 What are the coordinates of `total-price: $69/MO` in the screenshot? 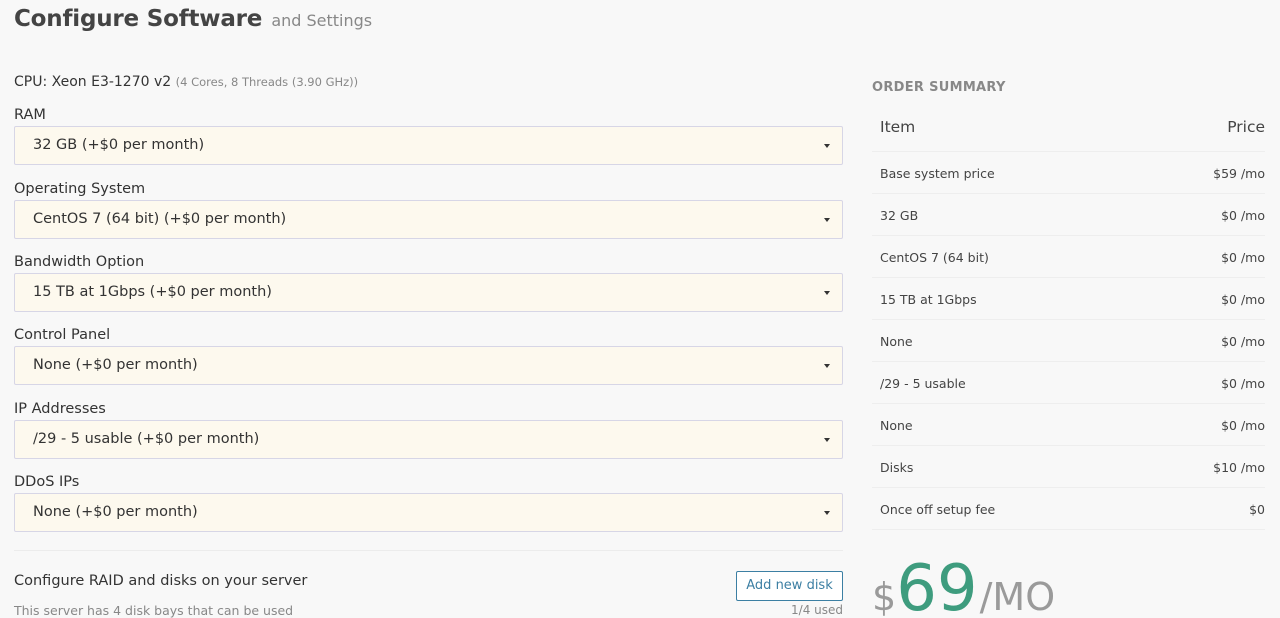 It's located at (963, 585).